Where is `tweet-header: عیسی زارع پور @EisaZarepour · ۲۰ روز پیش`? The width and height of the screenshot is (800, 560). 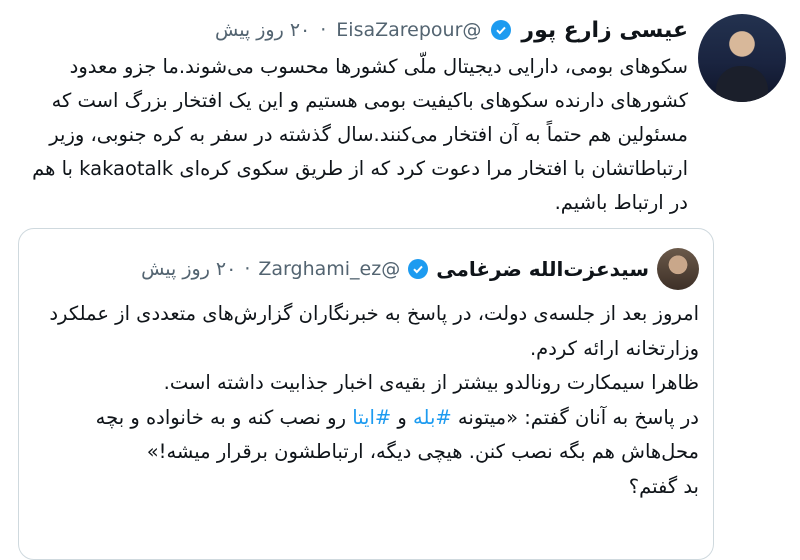 tweet-header: عیسی زارع پور @EisaZarepour · ۲۰ روز پیش is located at coordinates (451, 30).